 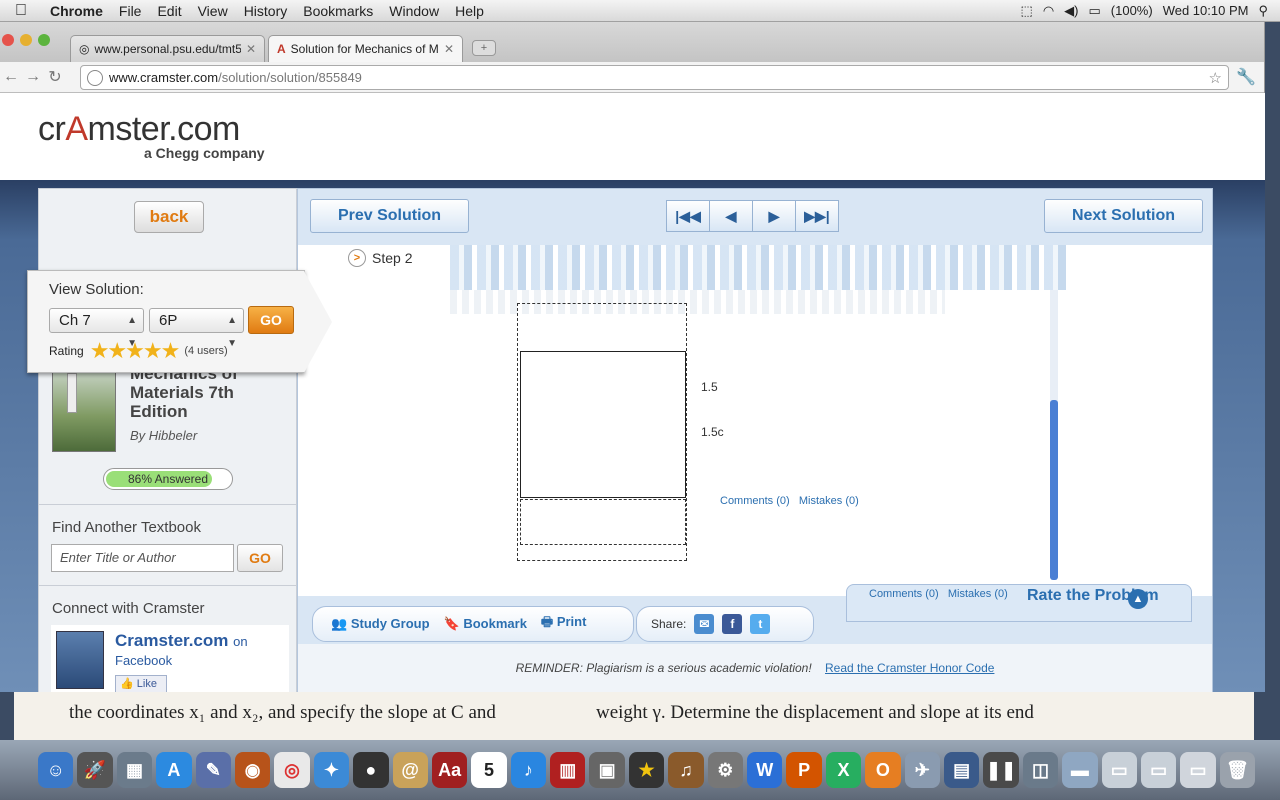 I want to click on go-button: GO, so click(x=271, y=320).